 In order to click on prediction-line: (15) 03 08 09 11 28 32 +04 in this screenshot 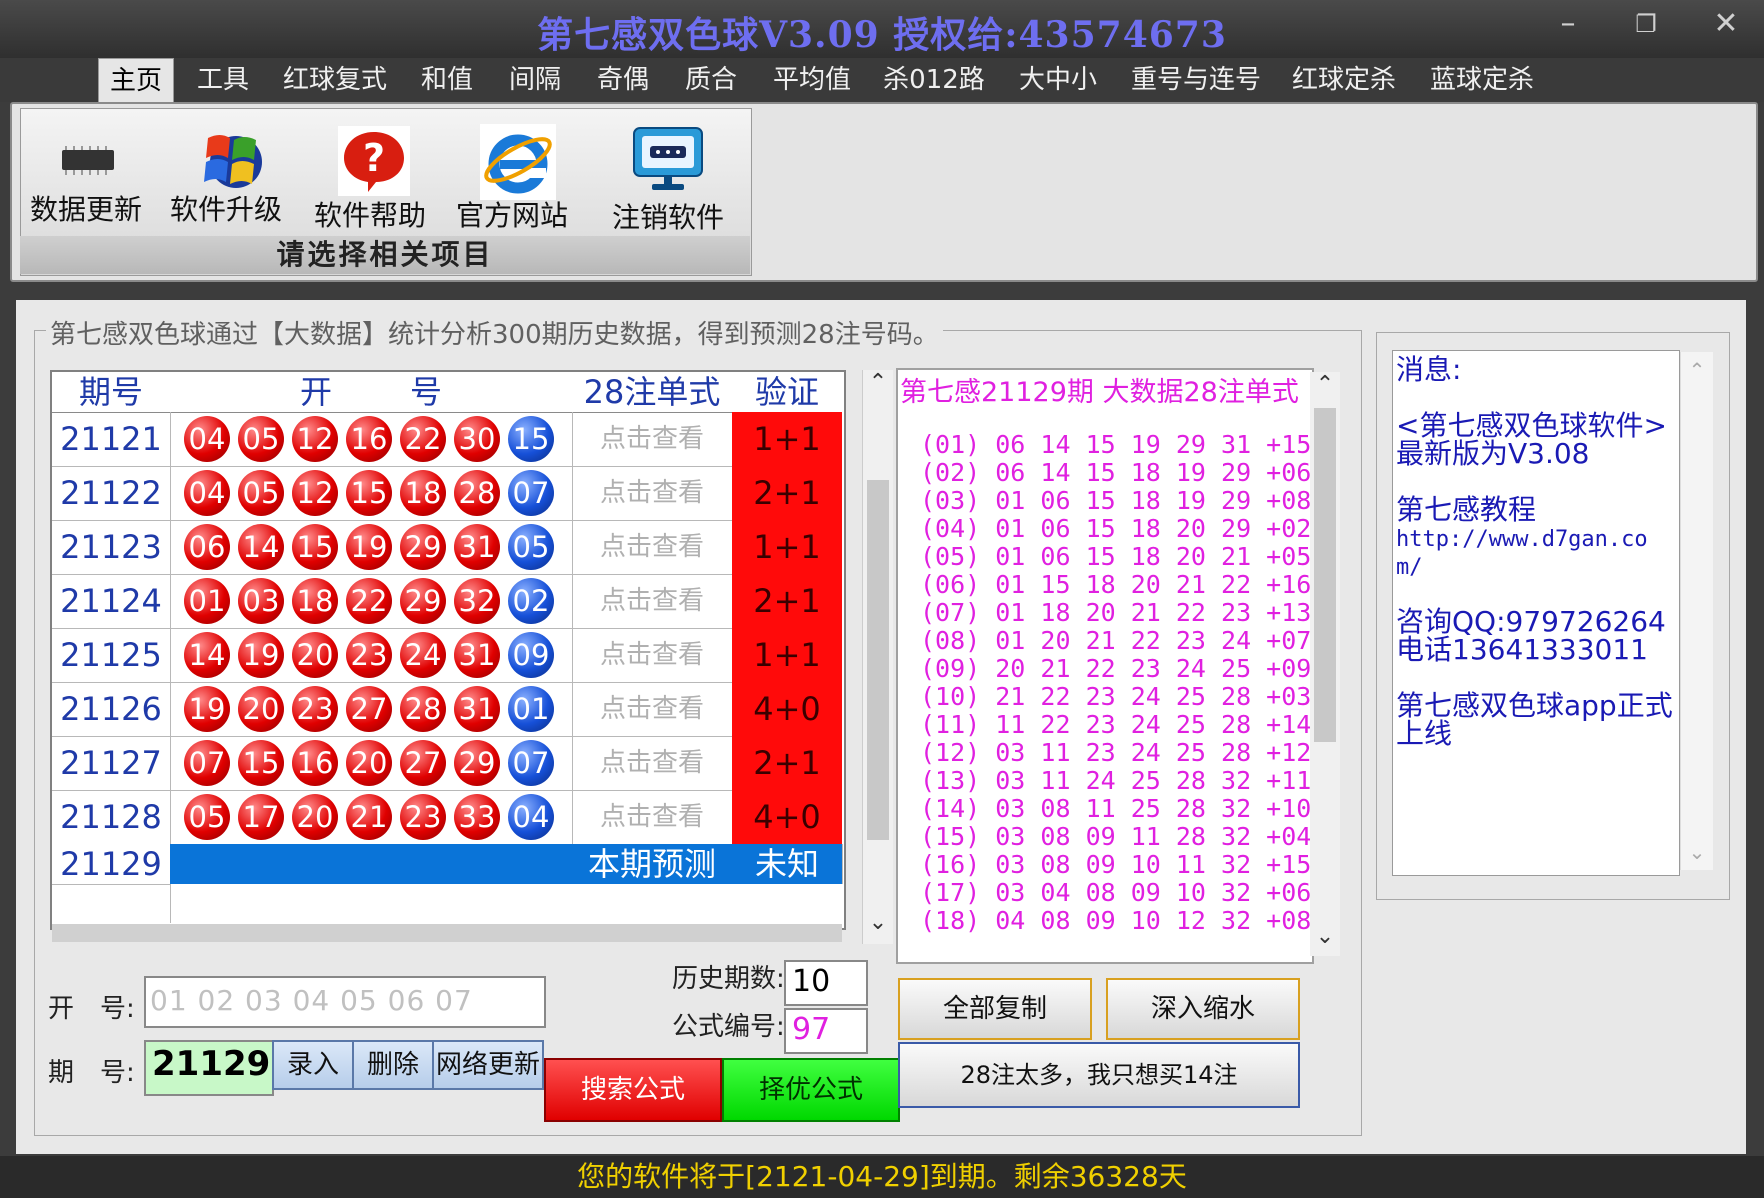, I will do `click(1116, 836)`.